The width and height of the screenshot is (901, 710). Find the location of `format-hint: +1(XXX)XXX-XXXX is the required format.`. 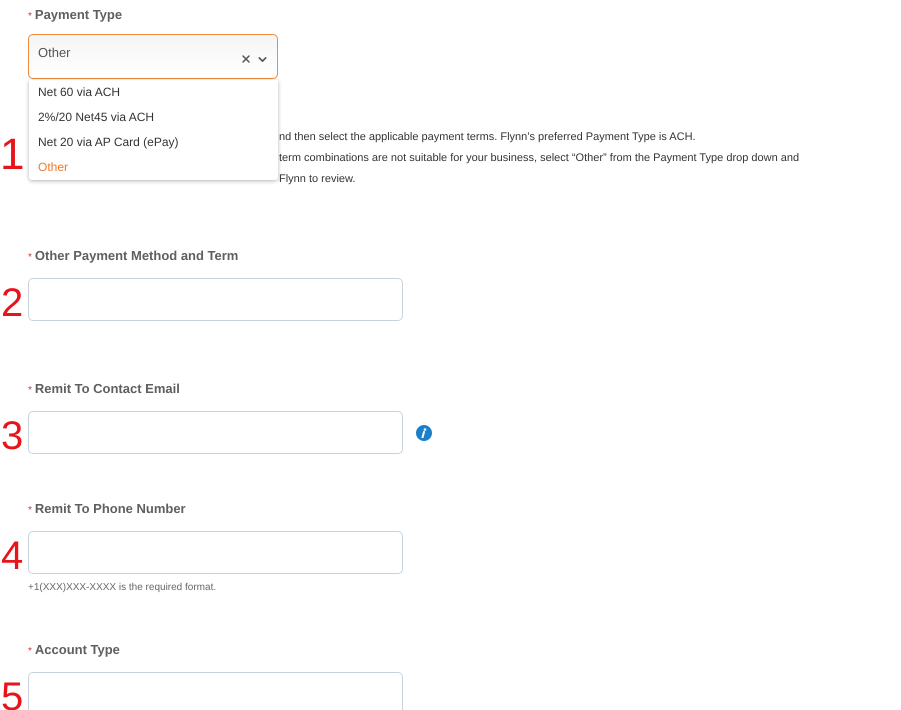

format-hint: +1(XXX)XXX-XXXX is the required format. is located at coordinates (123, 587).